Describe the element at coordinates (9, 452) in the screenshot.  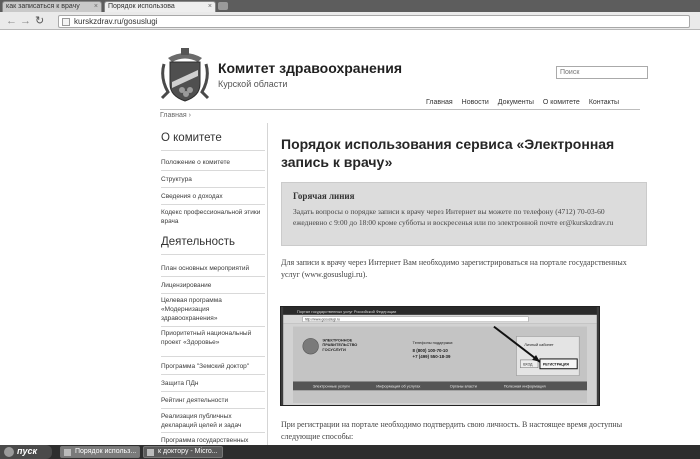
I see `windows-logo-icon` at that location.